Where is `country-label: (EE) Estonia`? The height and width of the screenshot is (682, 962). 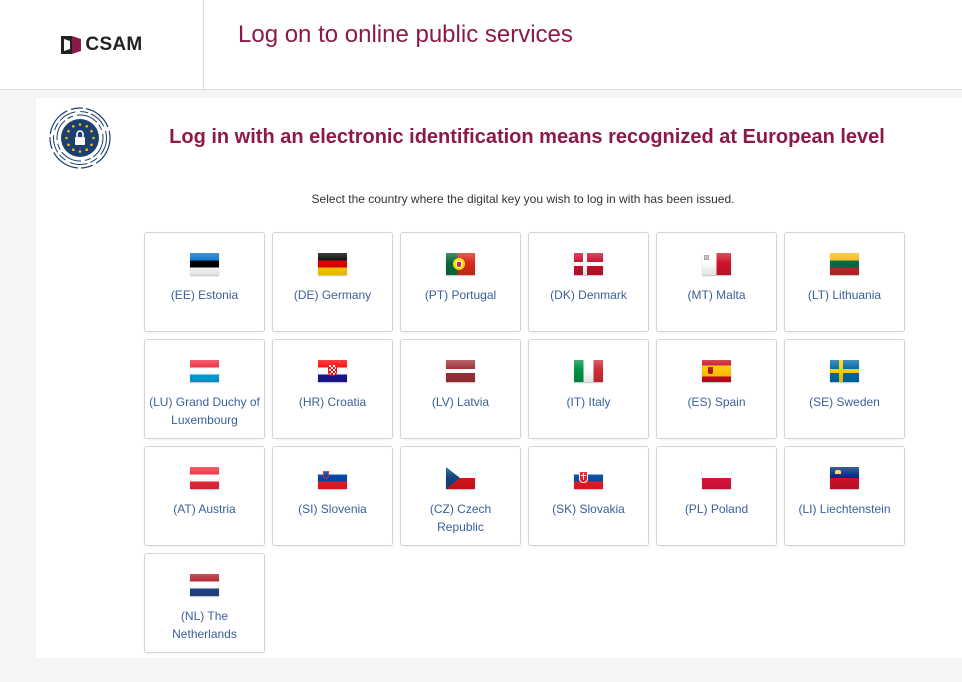
country-label: (EE) Estonia is located at coordinates (204, 295).